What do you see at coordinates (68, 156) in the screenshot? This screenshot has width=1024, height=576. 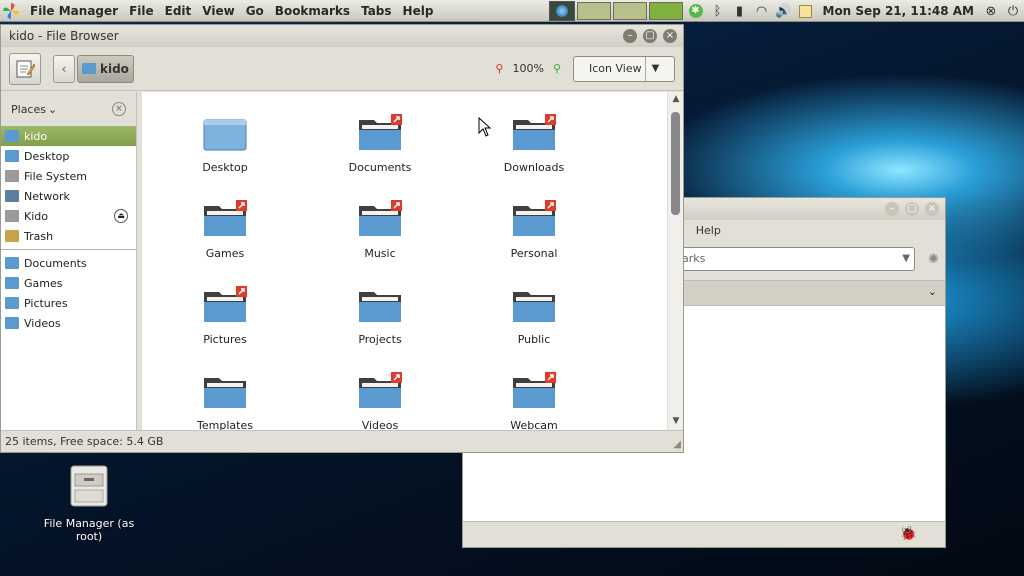 I see `sidebar-item-desktop: Desktop` at bounding box center [68, 156].